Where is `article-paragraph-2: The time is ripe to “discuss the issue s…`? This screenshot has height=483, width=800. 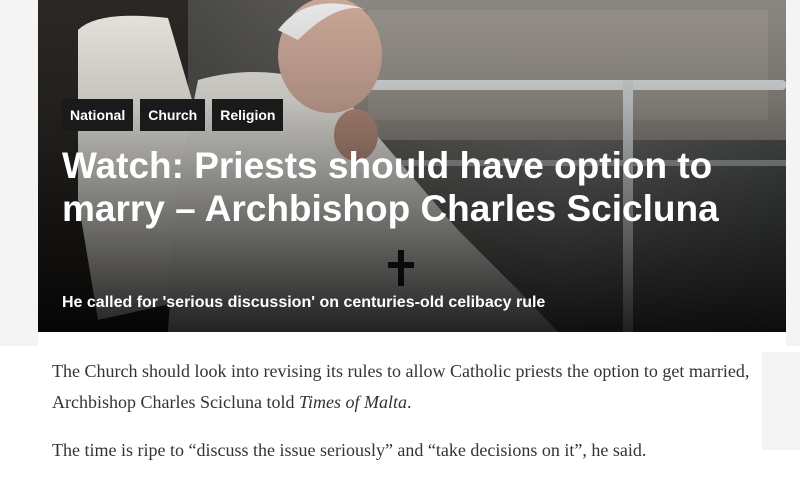
article-paragraph-2: The time is ripe to “discuss the issue s… is located at coordinates (349, 450).